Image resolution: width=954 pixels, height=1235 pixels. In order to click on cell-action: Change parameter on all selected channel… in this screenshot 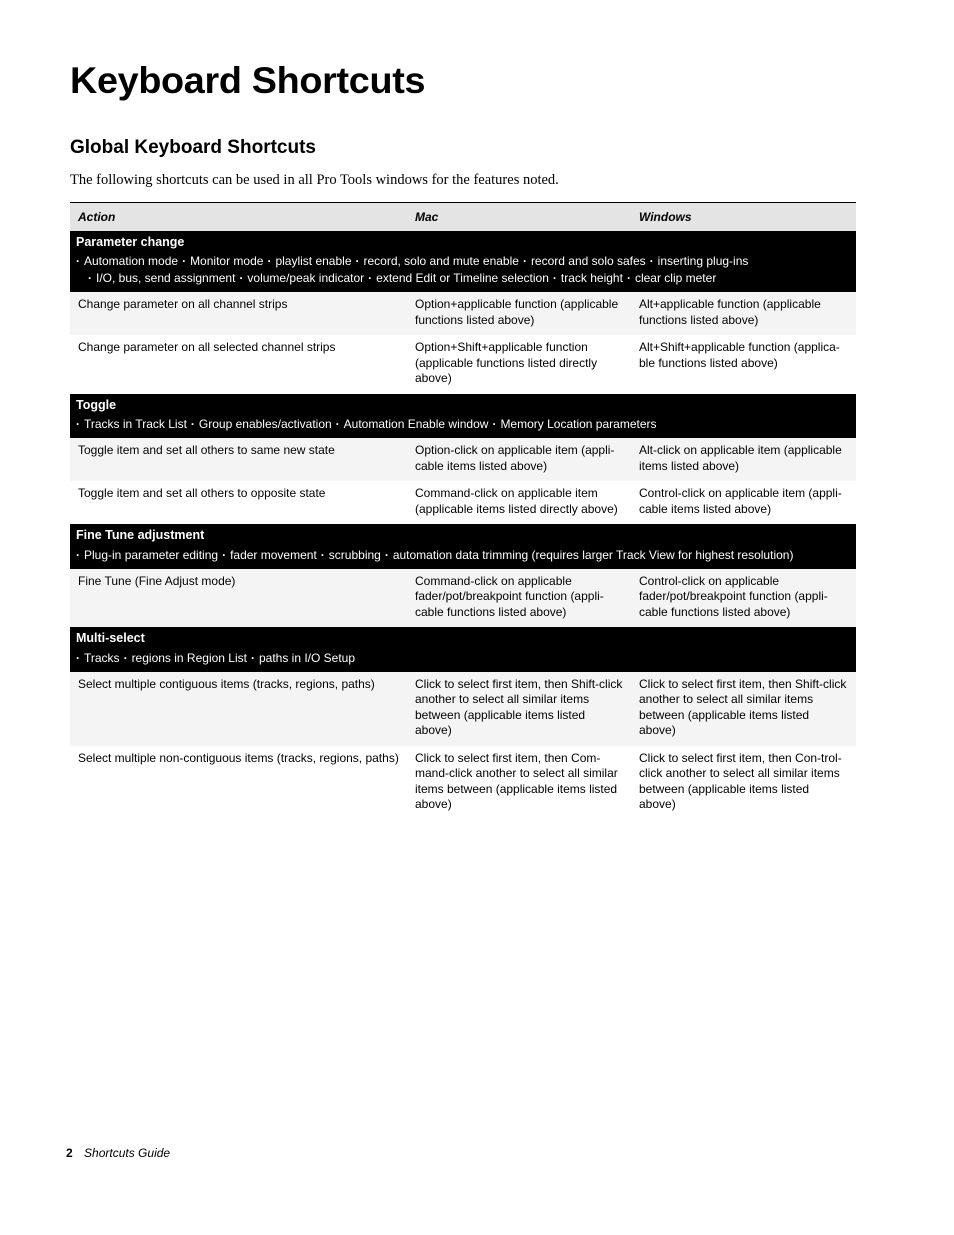, I will do `click(238, 364)`.